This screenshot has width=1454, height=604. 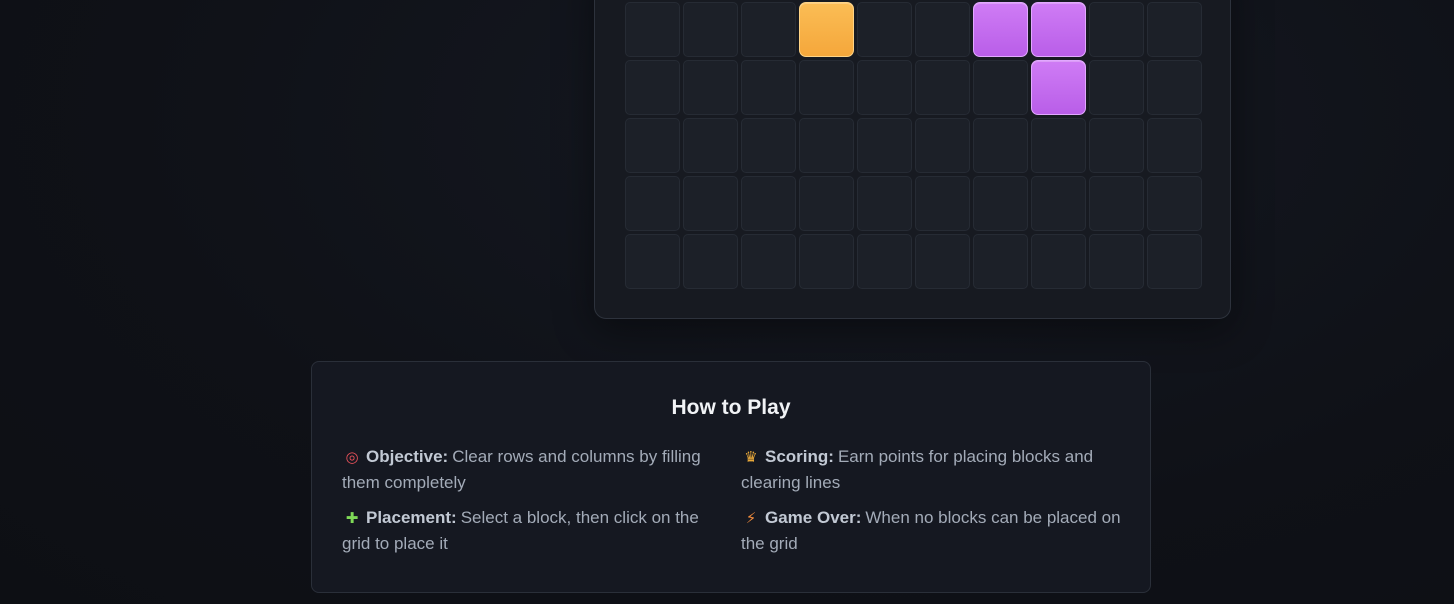 What do you see at coordinates (407, 456) in the screenshot?
I see `rule-label: Objective:` at bounding box center [407, 456].